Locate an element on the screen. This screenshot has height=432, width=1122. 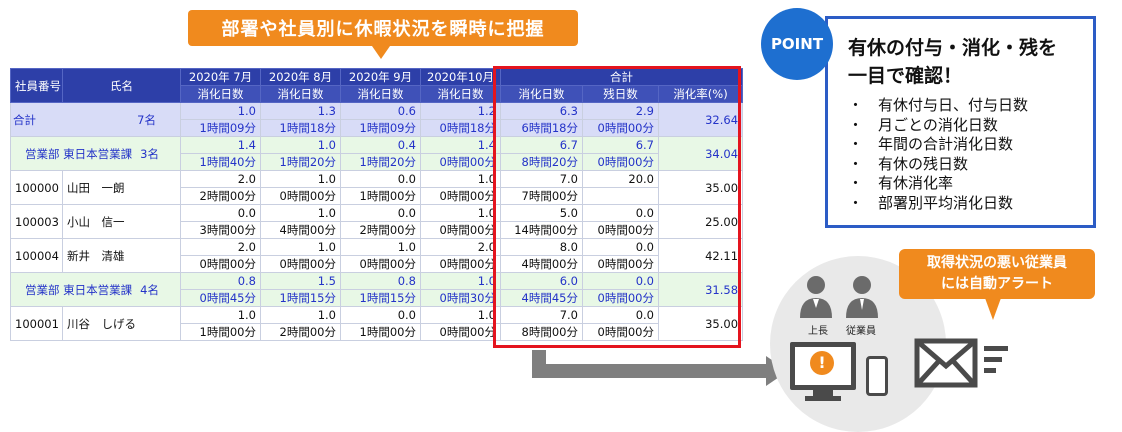
point-feature-text: 有休消化率 is located at coordinates (916, 183).